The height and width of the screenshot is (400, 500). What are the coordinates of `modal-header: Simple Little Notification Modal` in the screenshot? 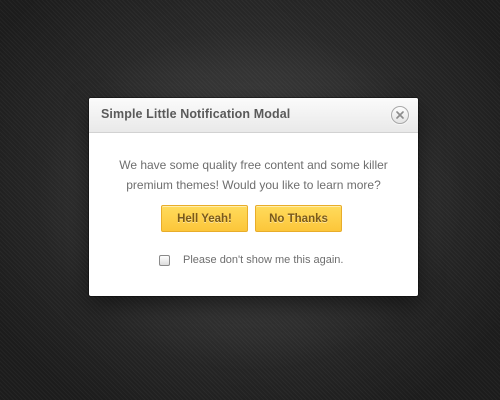 It's located at (253, 115).